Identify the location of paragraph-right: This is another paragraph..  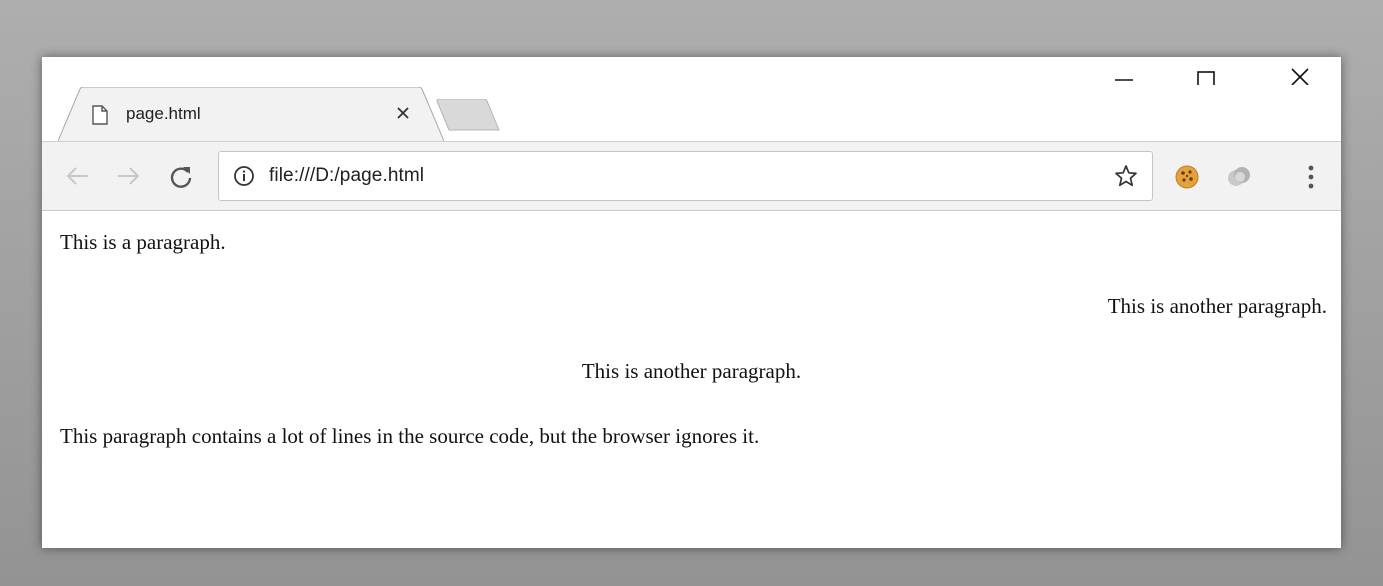
(1217, 306).